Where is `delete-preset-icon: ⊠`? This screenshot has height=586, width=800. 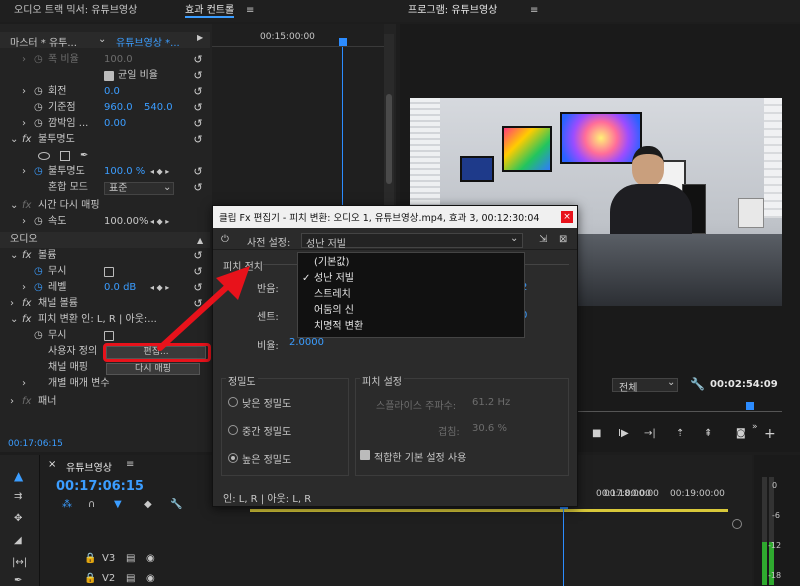
delete-preset-icon: ⊠ is located at coordinates (563, 239).